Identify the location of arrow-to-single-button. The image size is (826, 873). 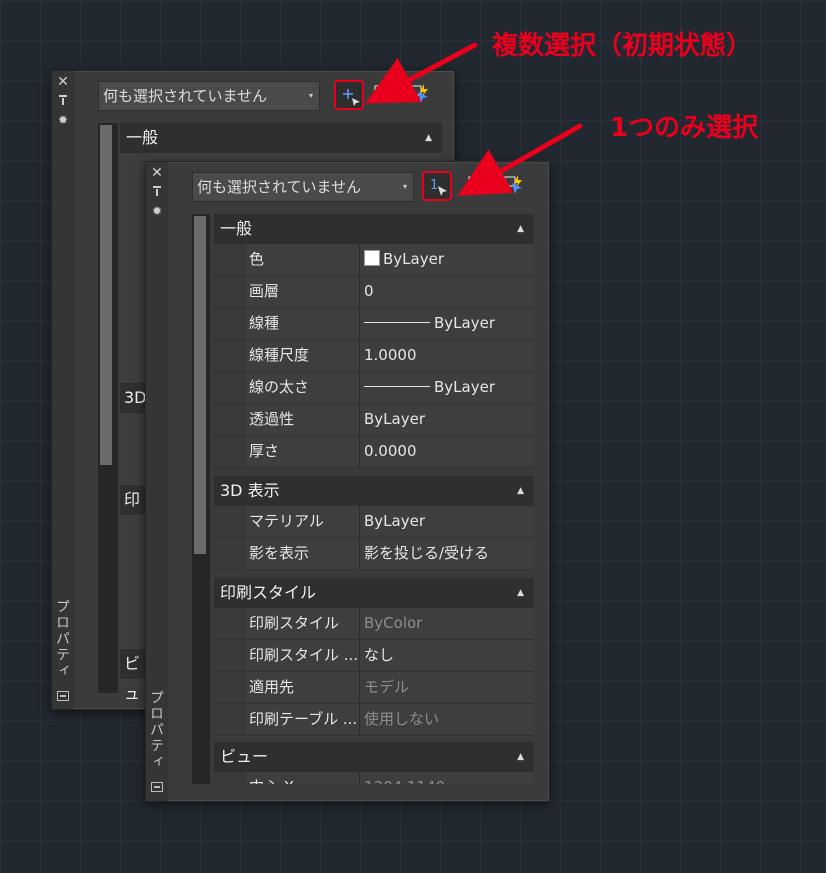
(520, 159).